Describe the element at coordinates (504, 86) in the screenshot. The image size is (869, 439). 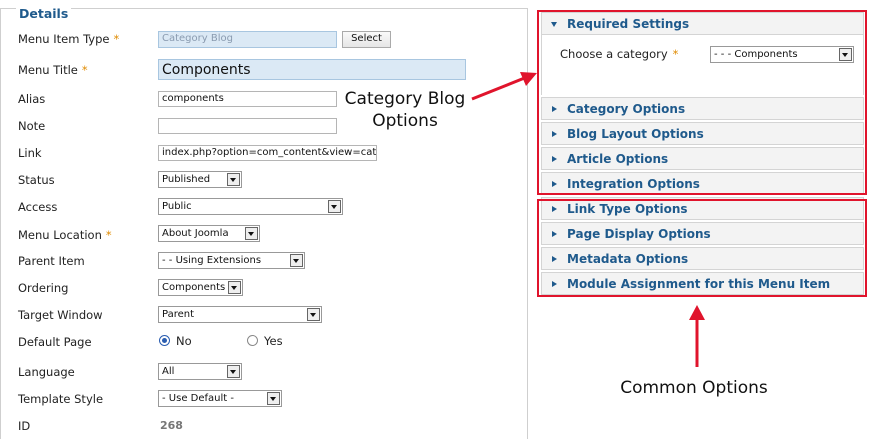
I see `arrow-to-category-options` at that location.